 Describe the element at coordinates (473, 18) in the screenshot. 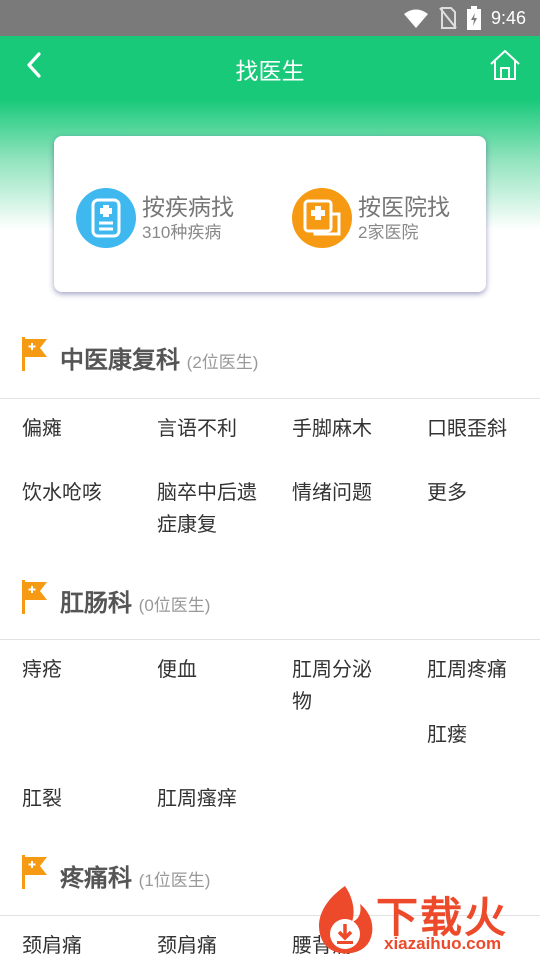

I see `battery-icon` at that location.